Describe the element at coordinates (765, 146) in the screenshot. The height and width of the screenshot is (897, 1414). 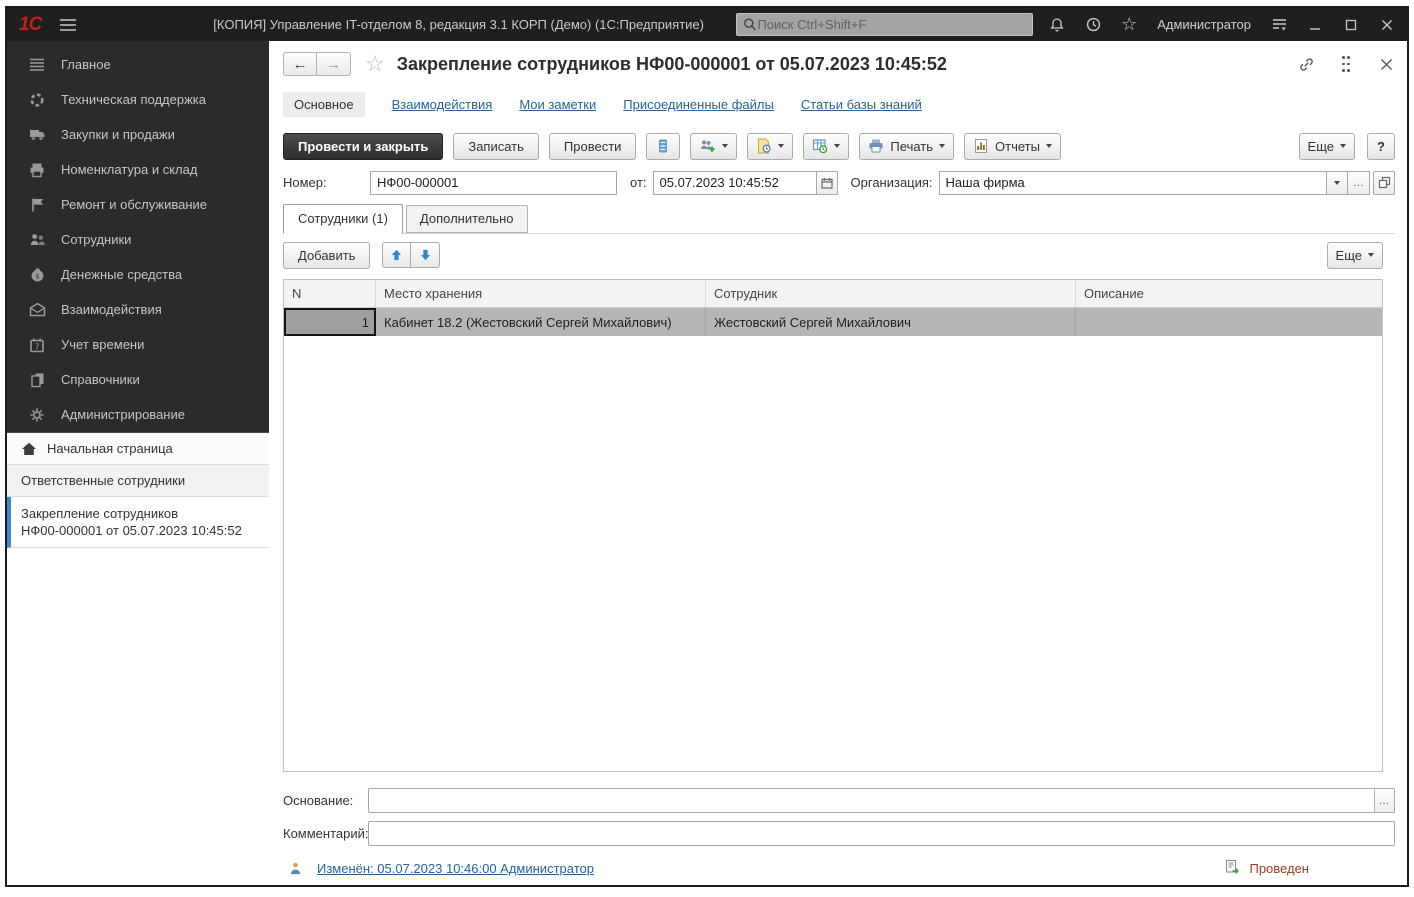
I see `document-clock-icon` at that location.